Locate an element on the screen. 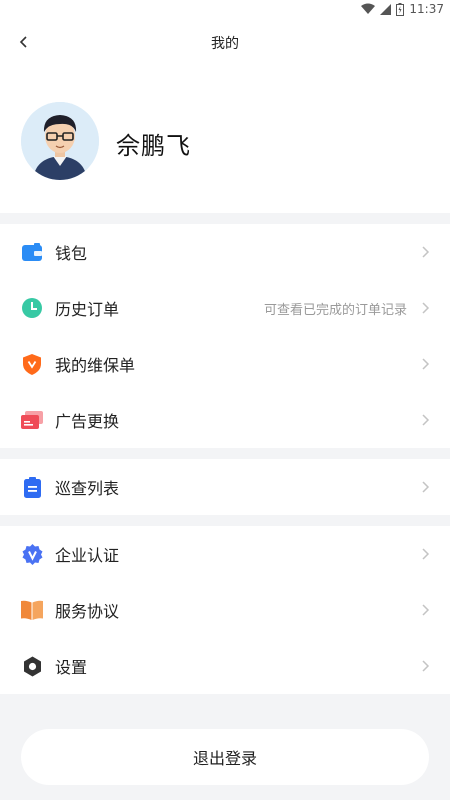  menu-hint-history-orders: 可查看已完成的订单记录 is located at coordinates (335, 310).